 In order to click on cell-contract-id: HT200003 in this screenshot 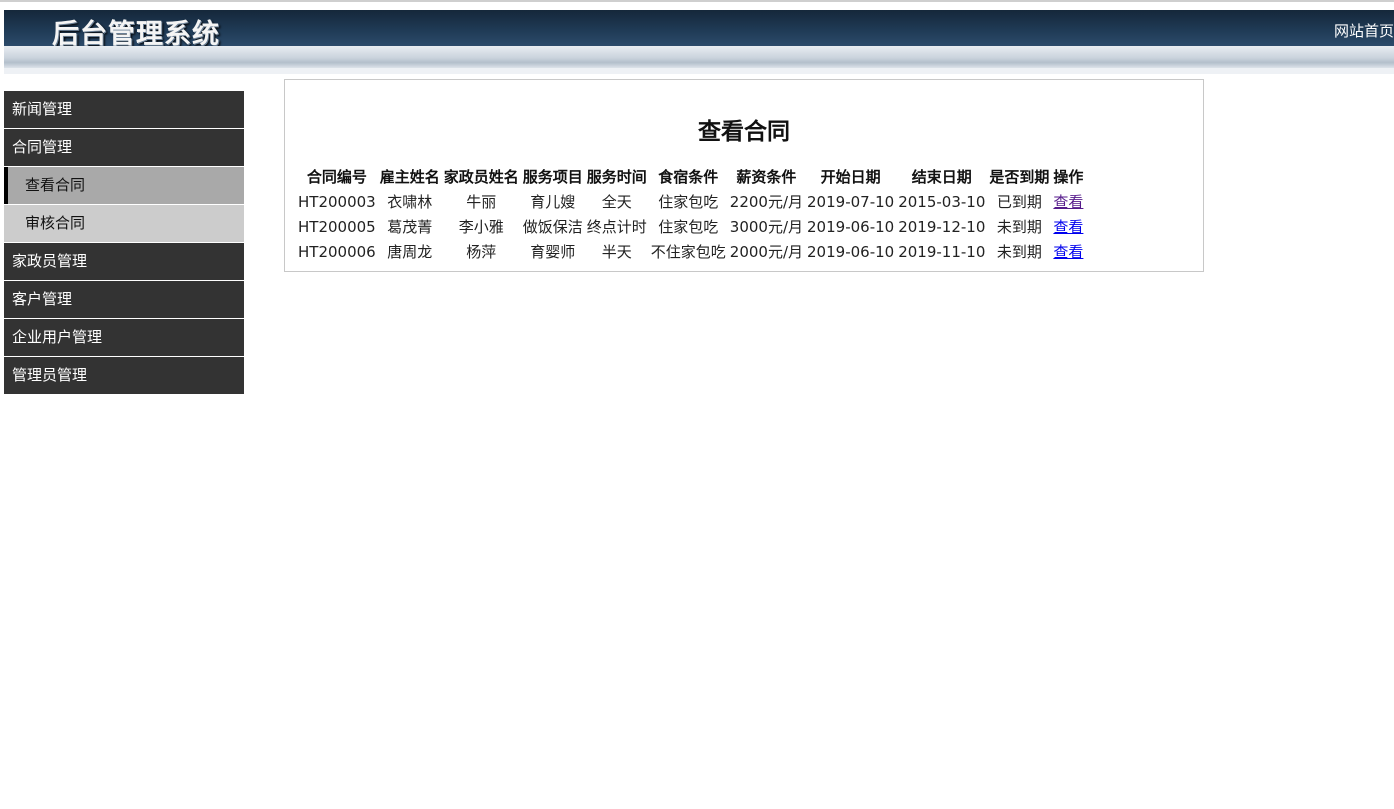, I will do `click(337, 201)`.